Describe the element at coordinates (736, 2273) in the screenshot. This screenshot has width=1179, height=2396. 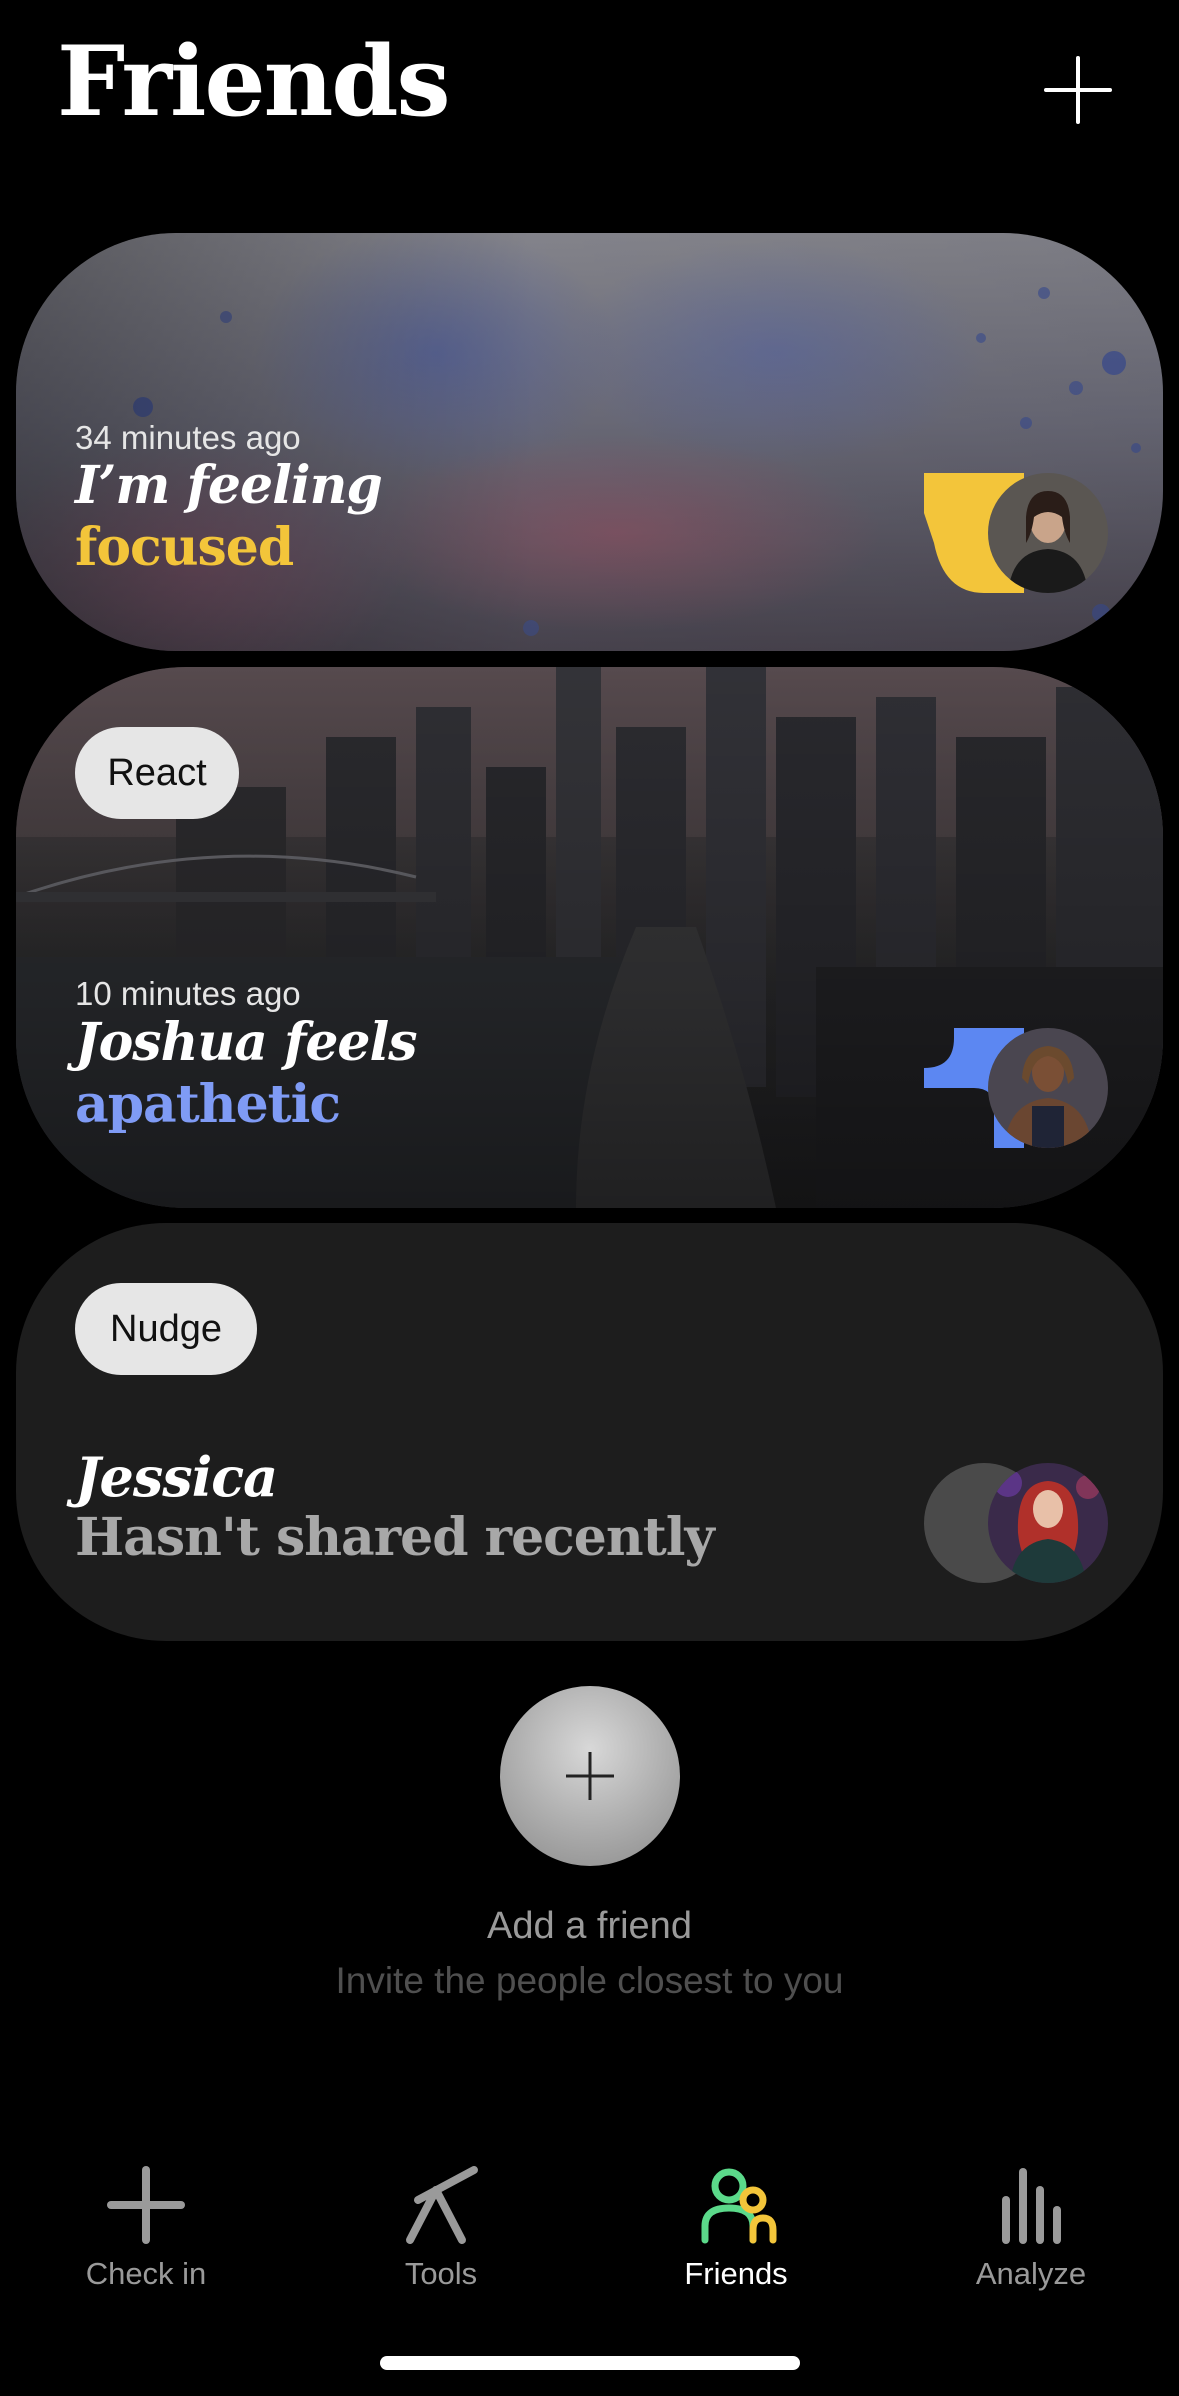
I see `tab-label: Friends` at that location.